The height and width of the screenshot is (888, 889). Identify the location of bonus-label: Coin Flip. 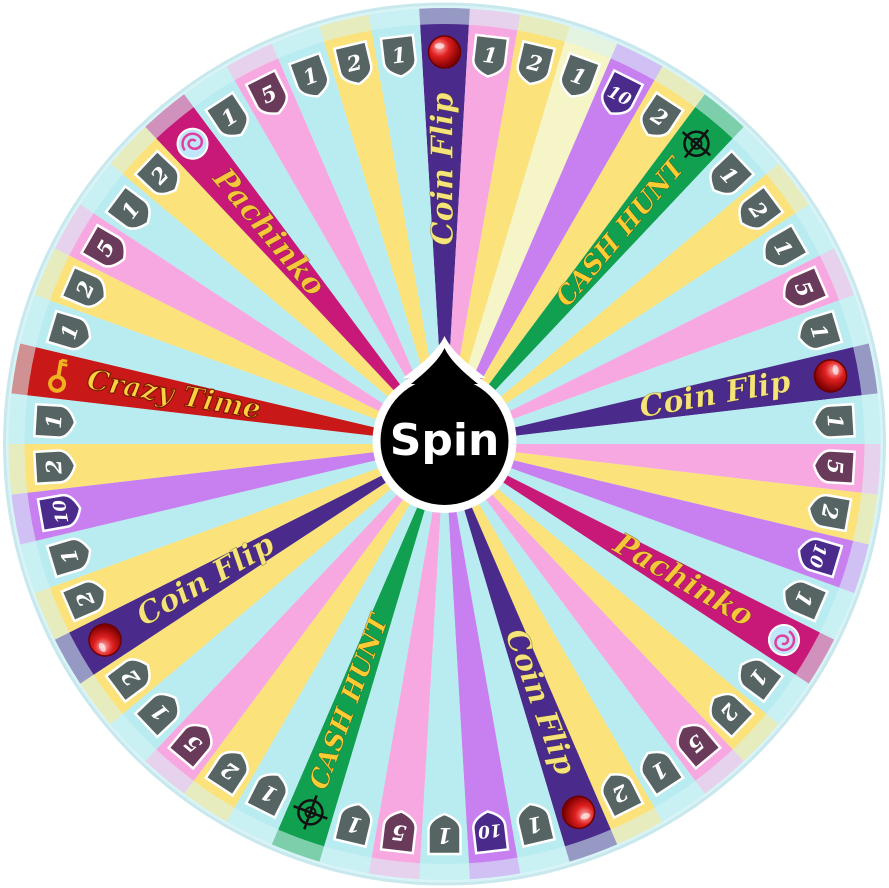
(443, 169).